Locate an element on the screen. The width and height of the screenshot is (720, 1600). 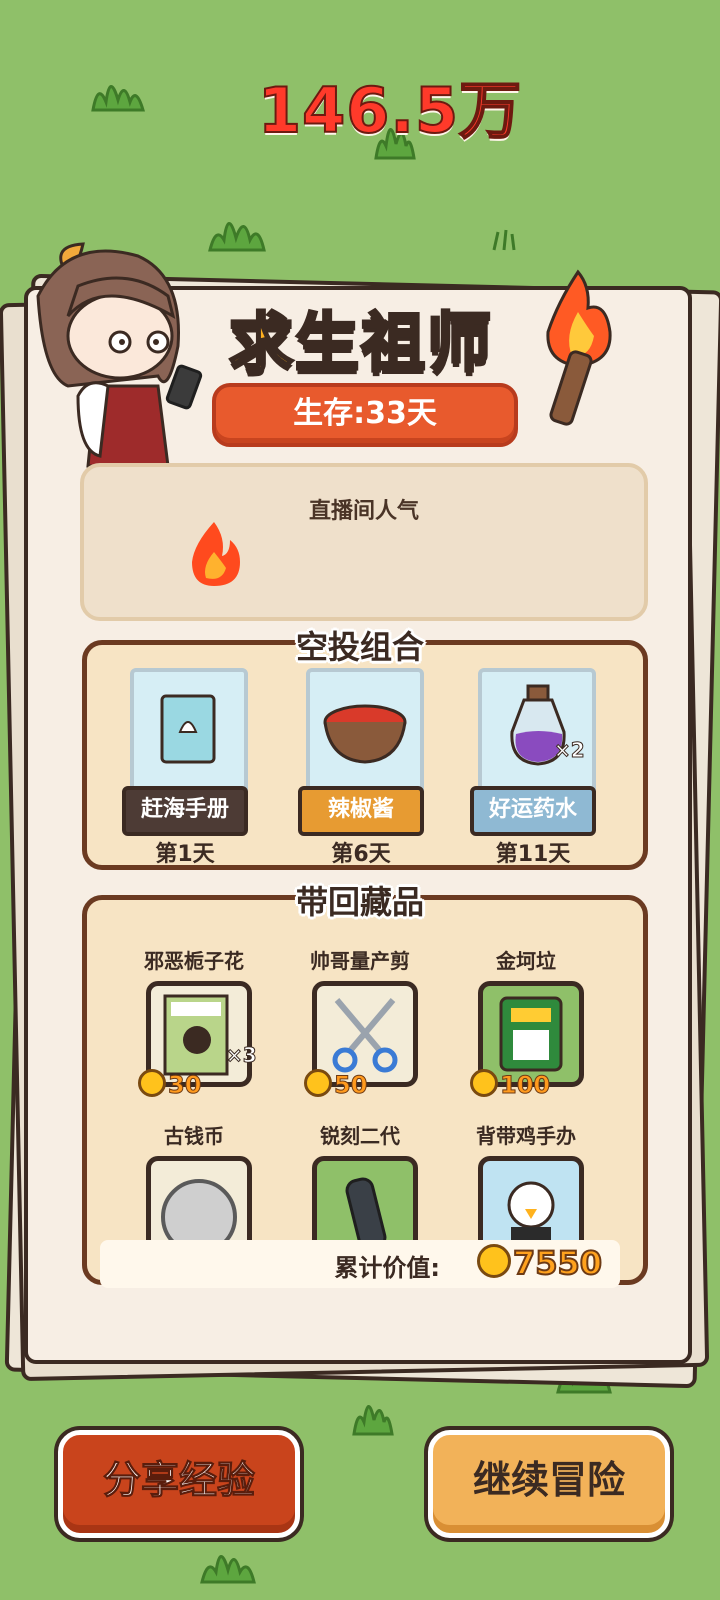
collection-item-name: 邪恶栀子花 is located at coordinates (194, 961).